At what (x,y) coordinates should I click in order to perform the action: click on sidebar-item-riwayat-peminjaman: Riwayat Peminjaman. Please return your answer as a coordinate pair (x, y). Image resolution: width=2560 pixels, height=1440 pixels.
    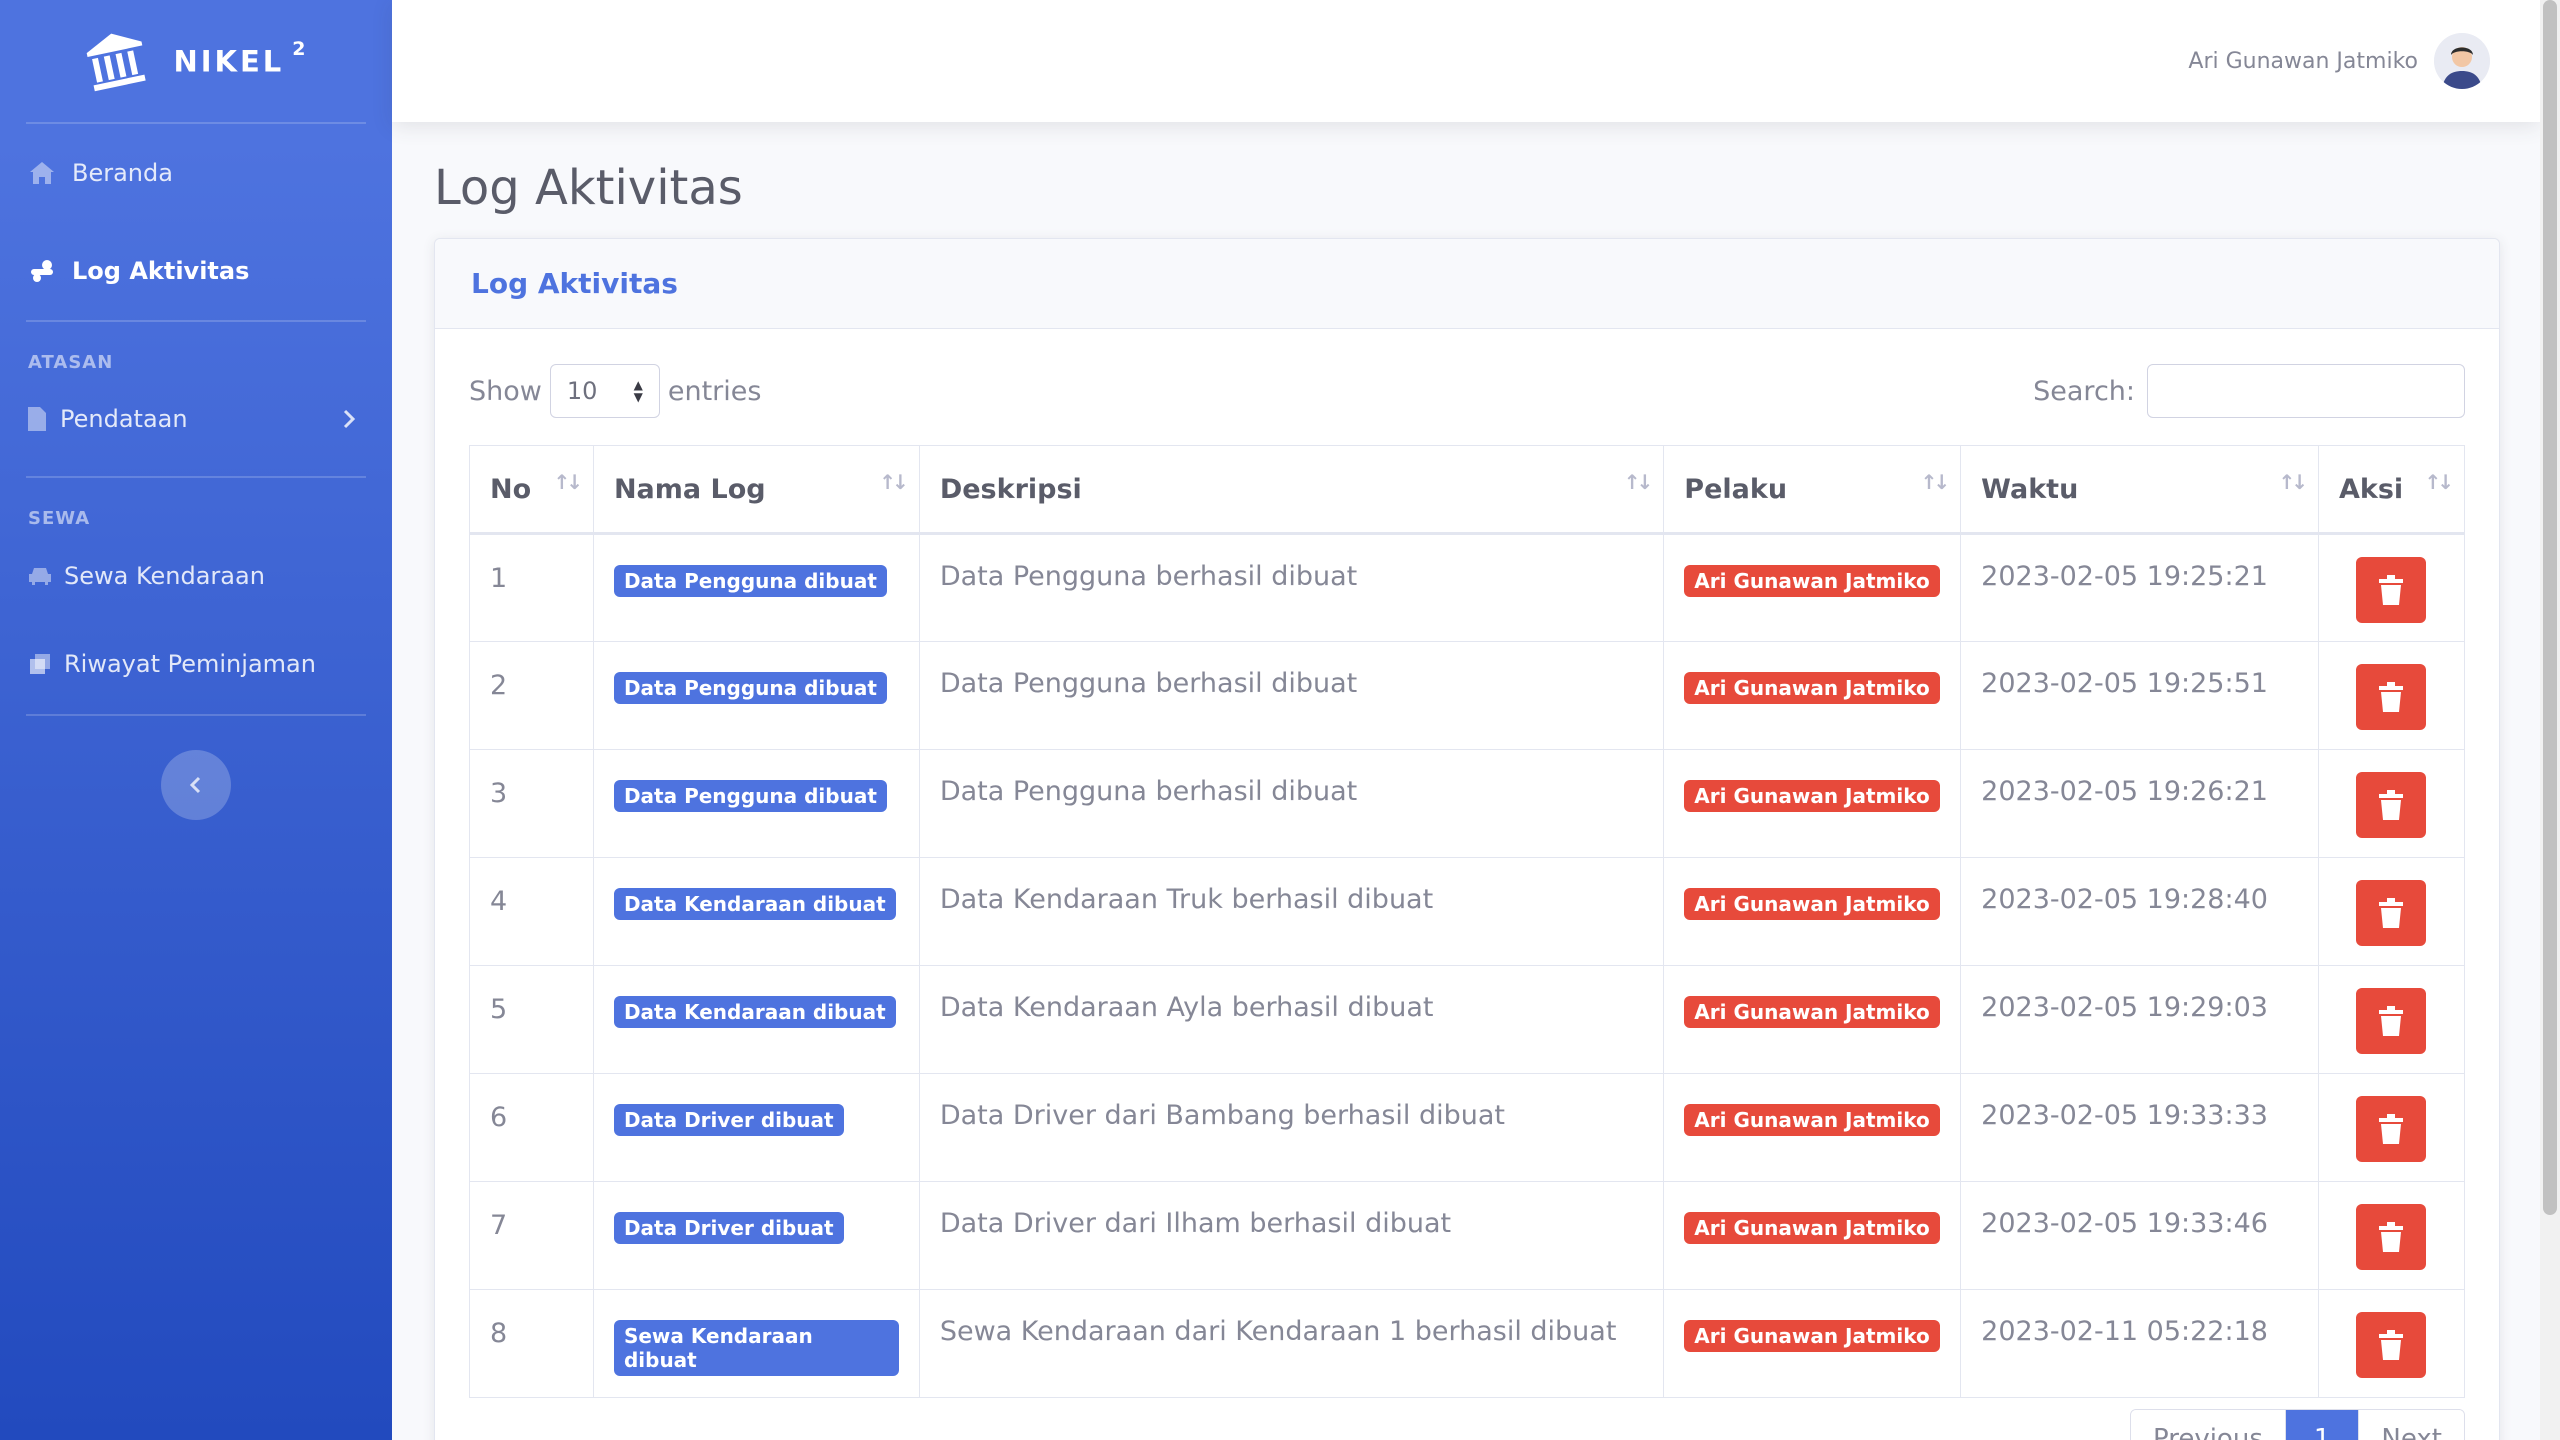
    Looking at the image, I should click on (196, 664).